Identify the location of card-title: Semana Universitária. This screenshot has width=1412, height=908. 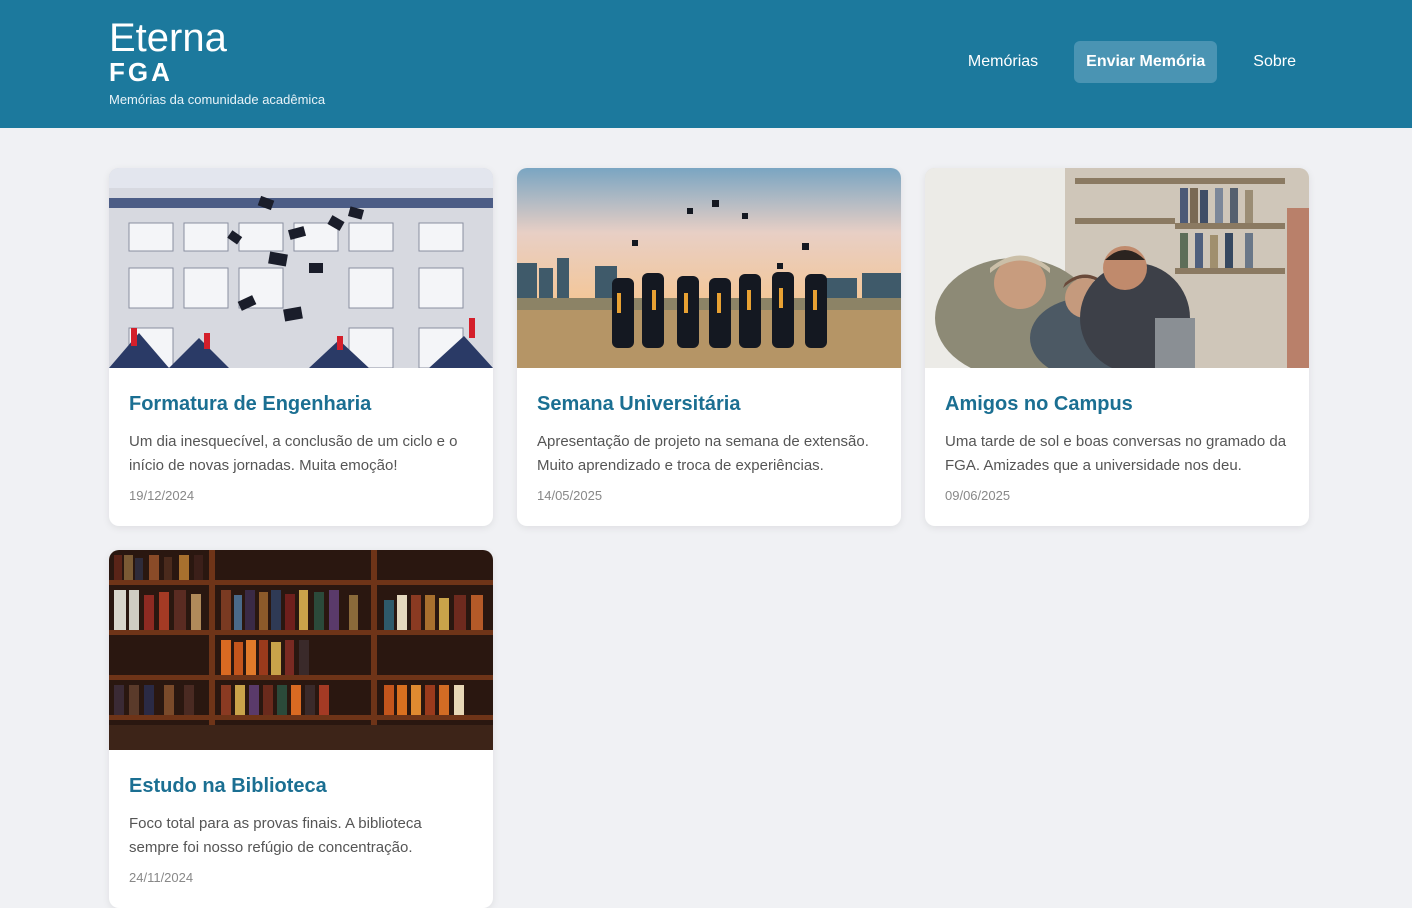
(639, 404).